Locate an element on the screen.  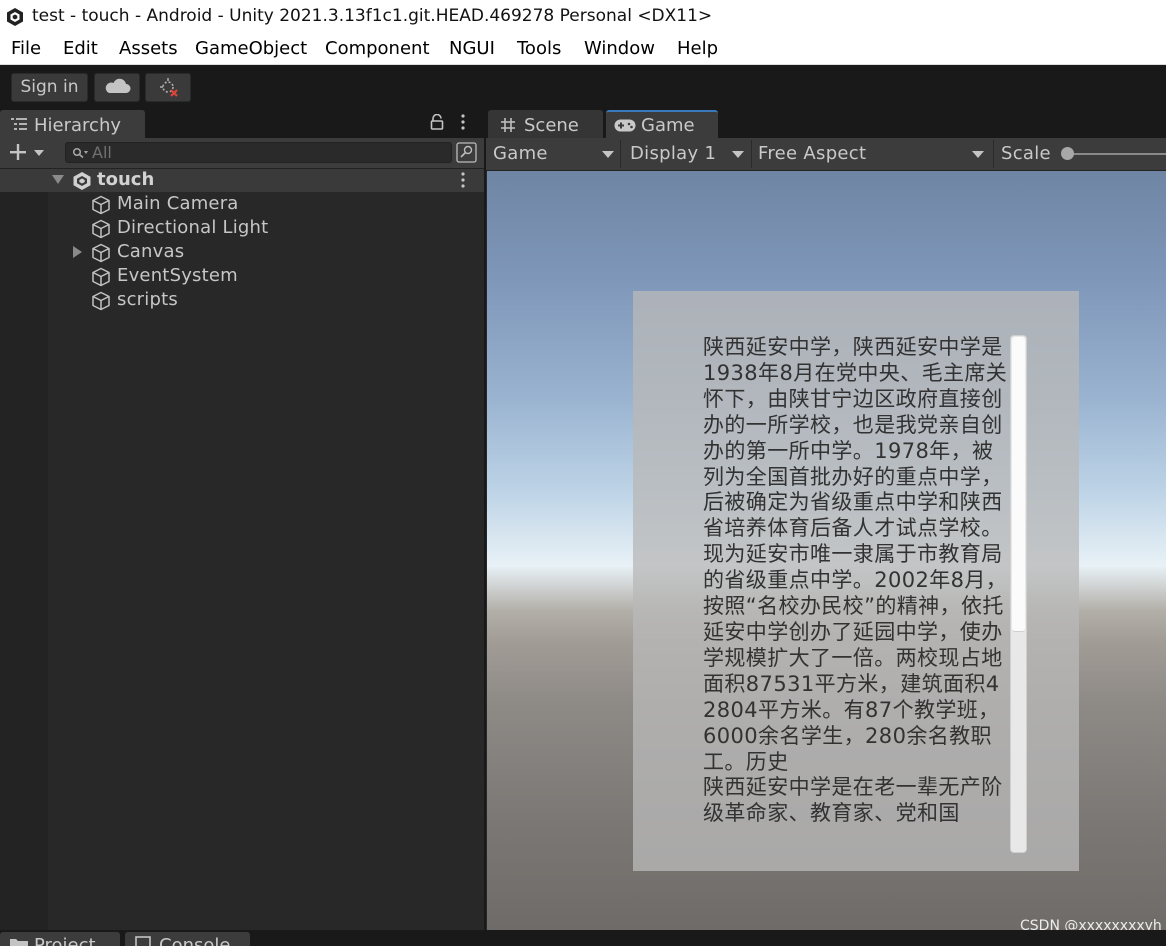
gameobject-label: scripts is located at coordinates (147, 299).